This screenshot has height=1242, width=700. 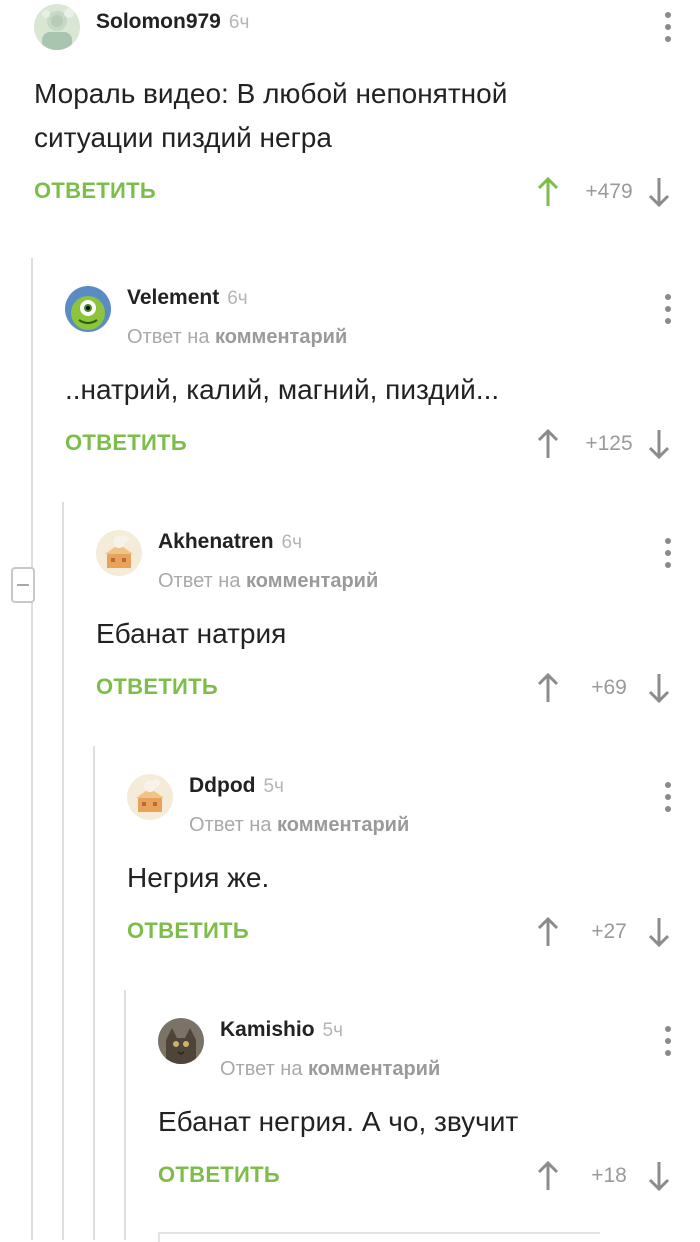 What do you see at coordinates (172, 22) in the screenshot?
I see `comment-author: Solomon979 6ч` at bounding box center [172, 22].